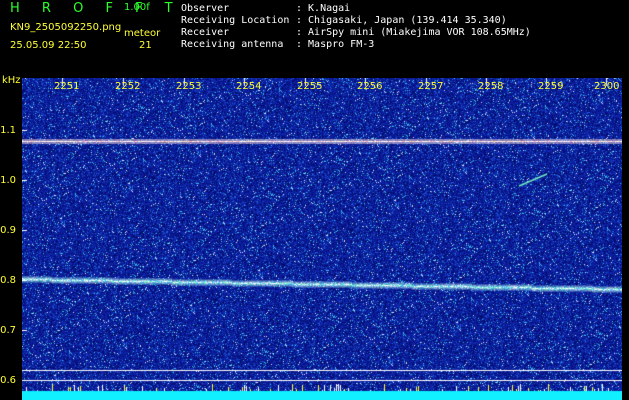 Image resolution: width=629 pixels, height=400 pixels. I want to click on x-tick-label: 2258, so click(491, 86).